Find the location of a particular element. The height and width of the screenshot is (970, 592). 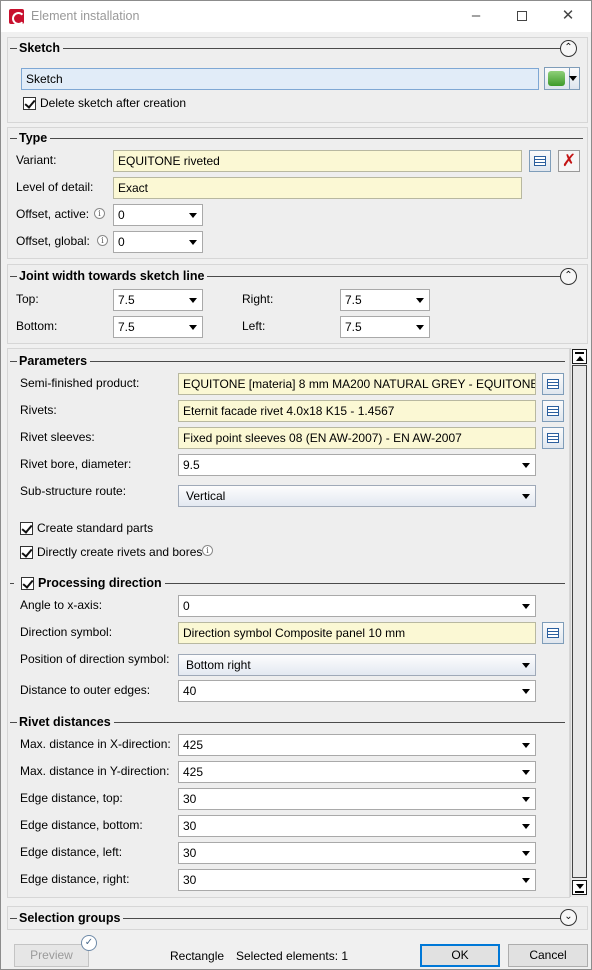

lod-field: Exact is located at coordinates (317, 188).